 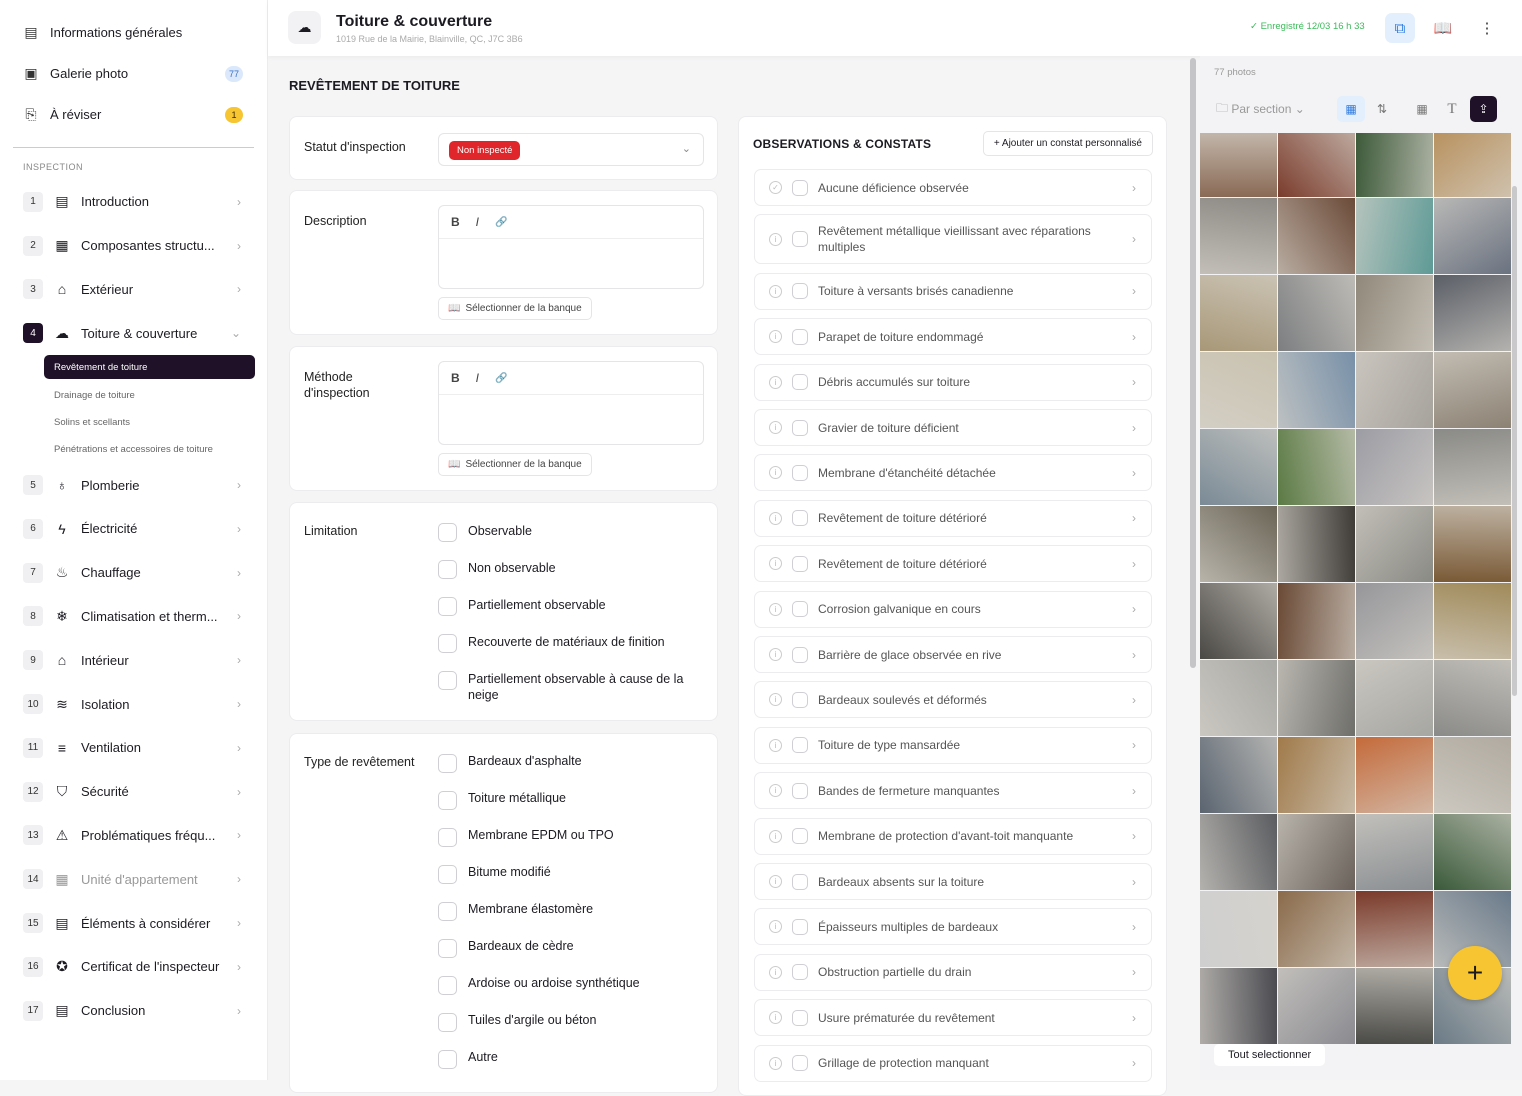 I want to click on observation-item: i Membrane d'étanchéité détachée ›, so click(x=953, y=473).